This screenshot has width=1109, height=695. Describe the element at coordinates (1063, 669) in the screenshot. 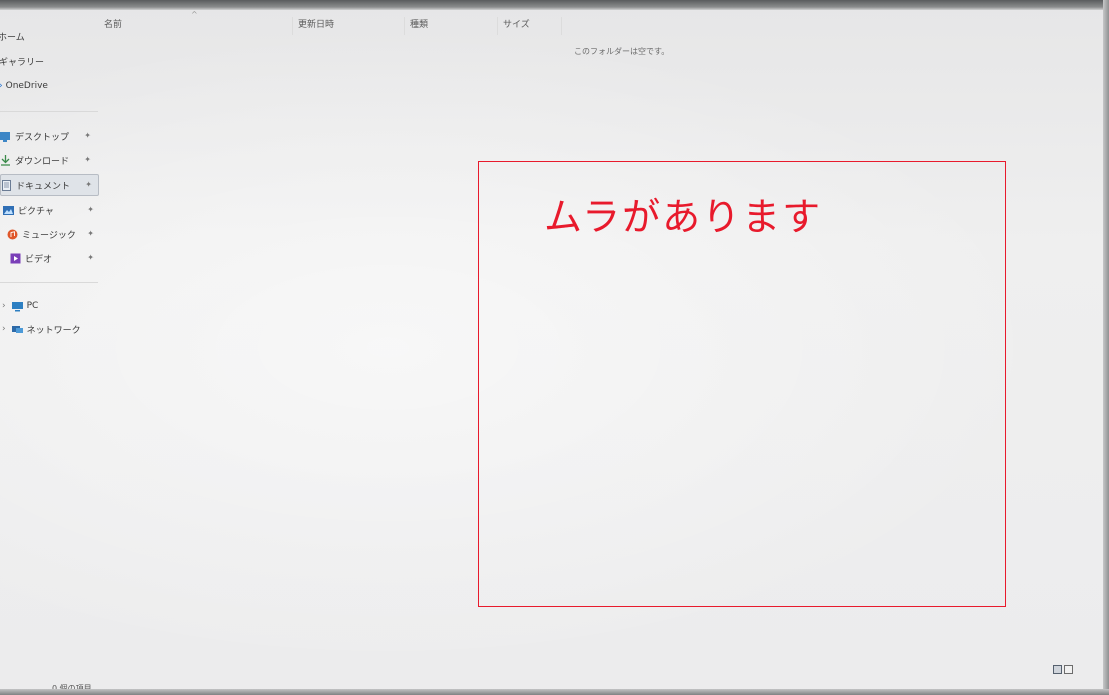

I see `view-toggle` at that location.